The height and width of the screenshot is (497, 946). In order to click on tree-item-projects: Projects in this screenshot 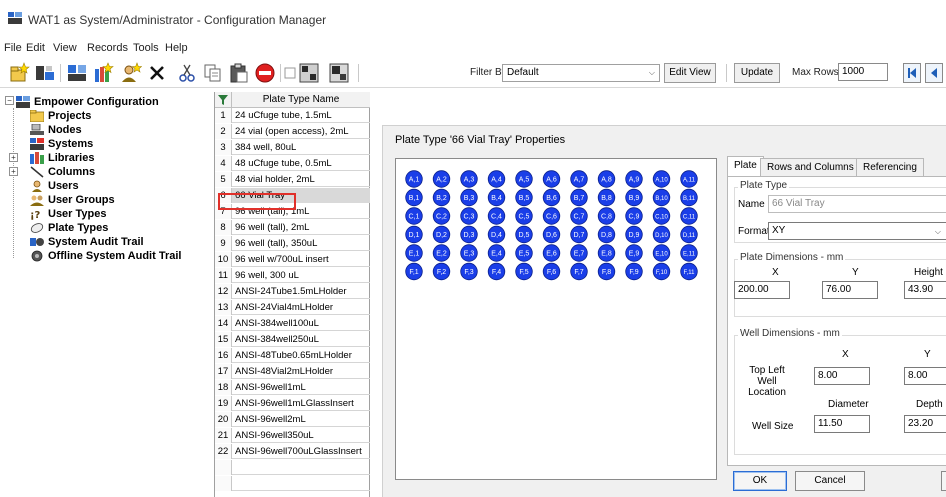, I will do `click(60, 115)`.